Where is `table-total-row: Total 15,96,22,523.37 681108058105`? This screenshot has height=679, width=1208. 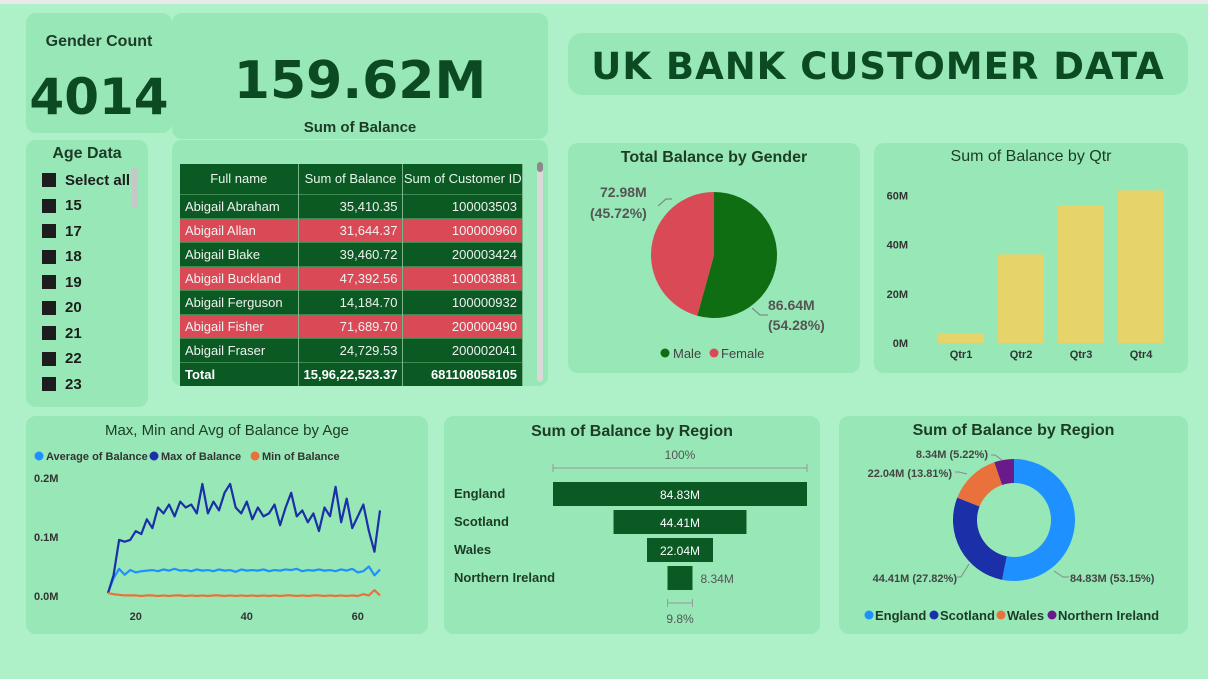
table-total-row: Total 15,96,22,523.37 681108058105 is located at coordinates (351, 373).